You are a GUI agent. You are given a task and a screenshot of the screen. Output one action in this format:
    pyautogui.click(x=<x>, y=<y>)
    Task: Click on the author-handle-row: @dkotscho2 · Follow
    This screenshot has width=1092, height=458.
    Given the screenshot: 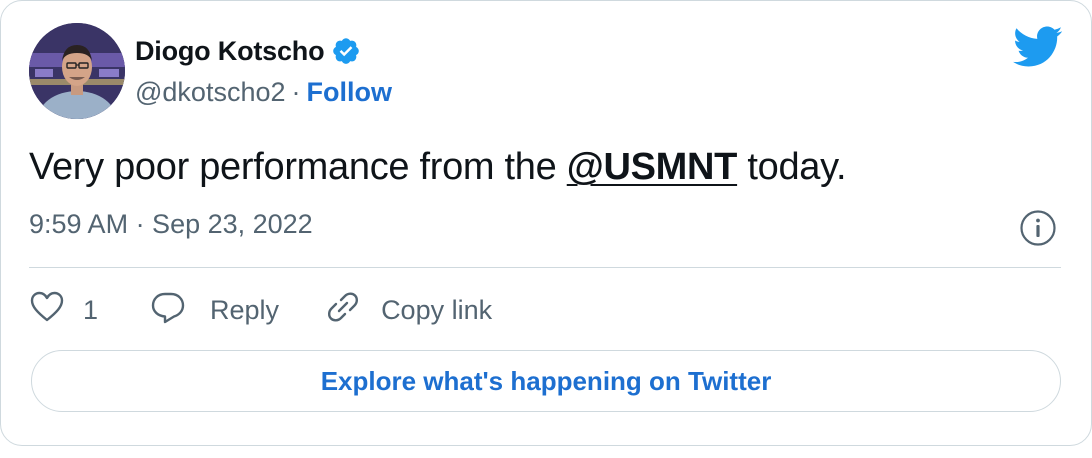 What is the action you would take?
    pyautogui.click(x=263, y=92)
    